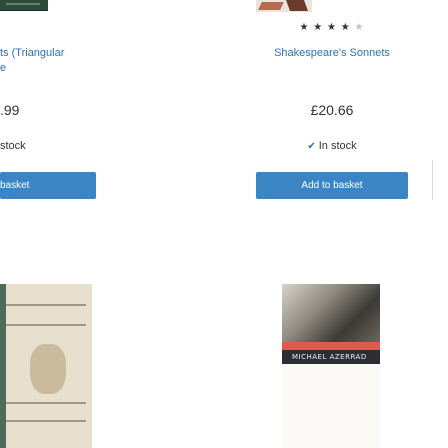 The height and width of the screenshot is (448, 448). Describe the element at coordinates (32, 68) in the screenshot. I see `product-title-line: e` at that location.